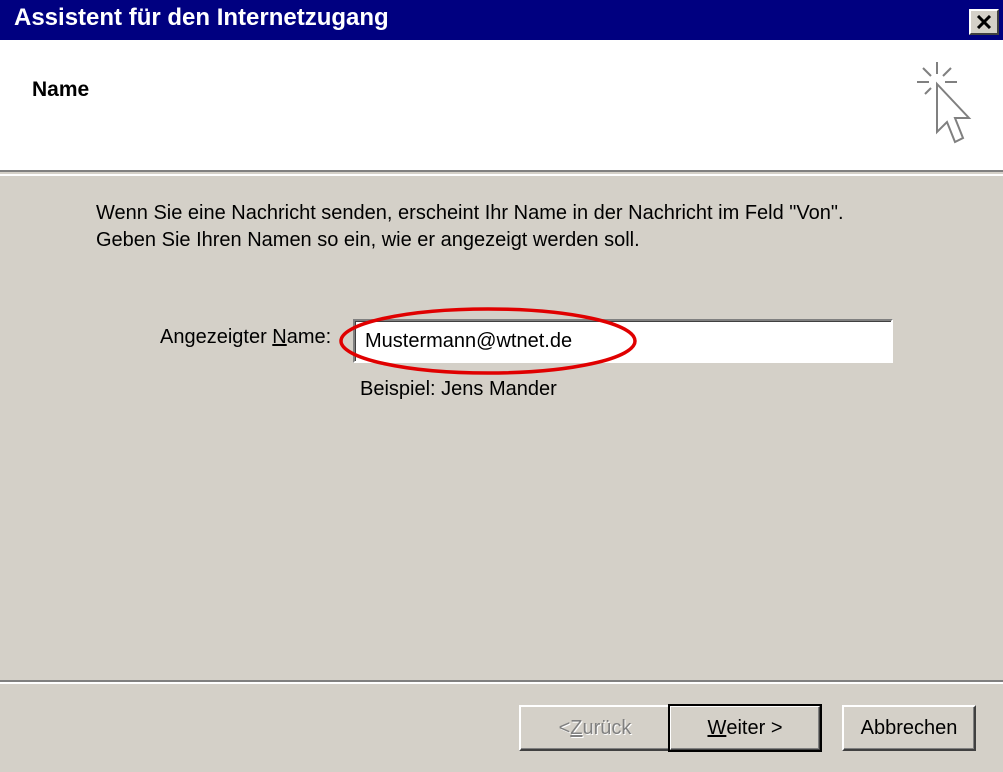 The height and width of the screenshot is (772, 1003). What do you see at coordinates (279, 337) in the screenshot?
I see `display-name-label-accel: N` at bounding box center [279, 337].